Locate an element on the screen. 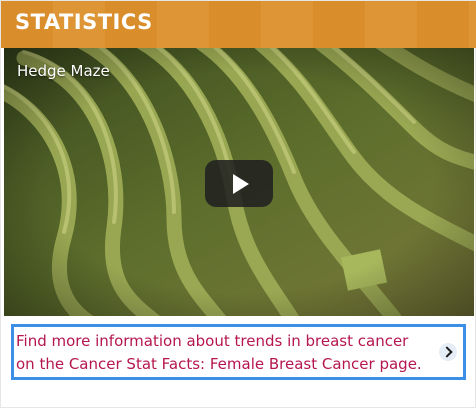 Image resolution: width=476 pixels, height=408 pixels. chevron-right-icon is located at coordinates (448, 352).